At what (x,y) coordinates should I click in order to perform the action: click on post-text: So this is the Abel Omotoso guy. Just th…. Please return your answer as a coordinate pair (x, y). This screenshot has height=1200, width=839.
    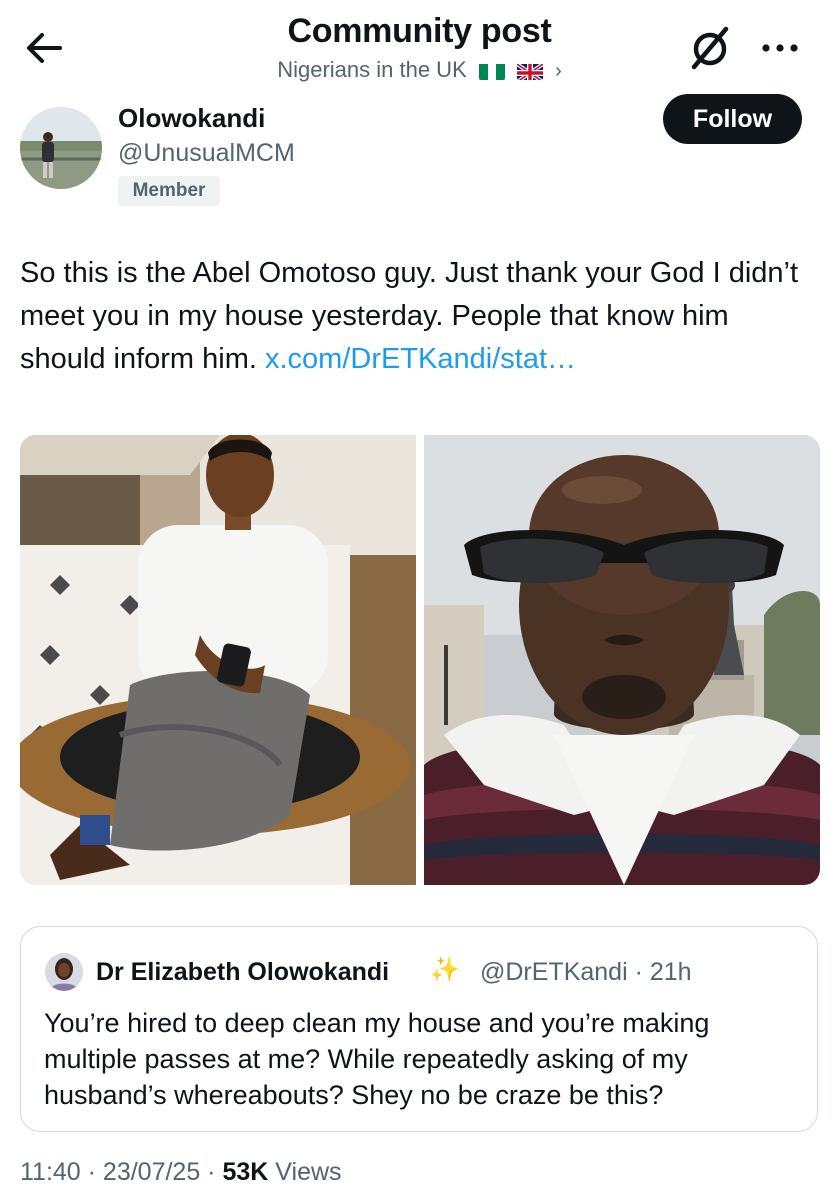
    Looking at the image, I should click on (420, 316).